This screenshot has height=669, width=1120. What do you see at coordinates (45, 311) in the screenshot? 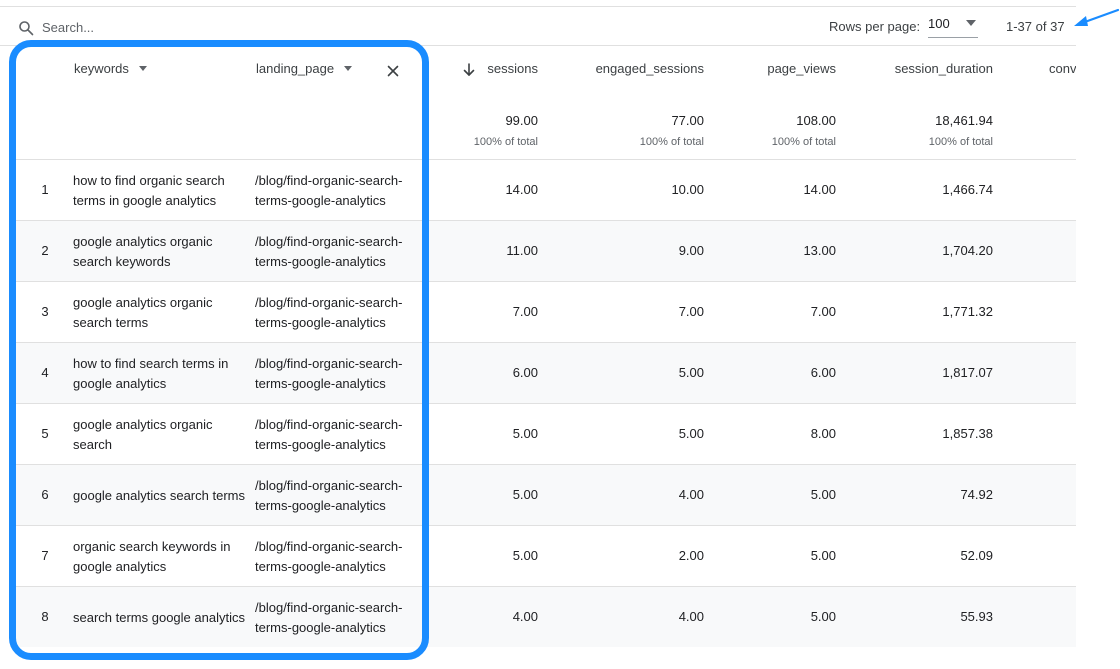
I see `row-index: 3` at bounding box center [45, 311].